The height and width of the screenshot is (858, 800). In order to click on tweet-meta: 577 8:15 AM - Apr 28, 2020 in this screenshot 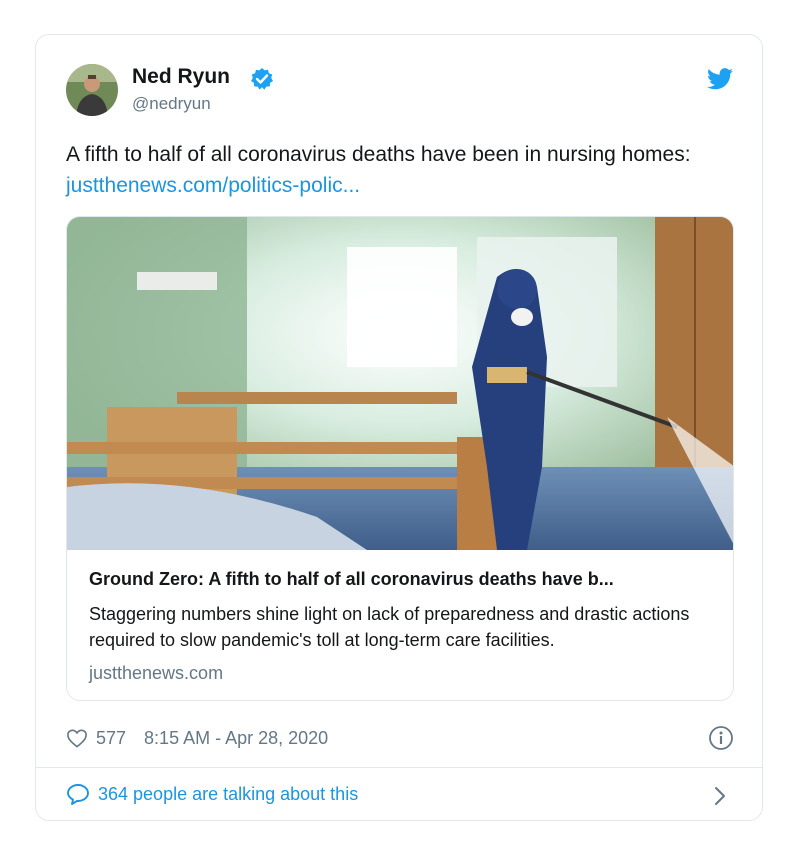, I will do `click(197, 738)`.